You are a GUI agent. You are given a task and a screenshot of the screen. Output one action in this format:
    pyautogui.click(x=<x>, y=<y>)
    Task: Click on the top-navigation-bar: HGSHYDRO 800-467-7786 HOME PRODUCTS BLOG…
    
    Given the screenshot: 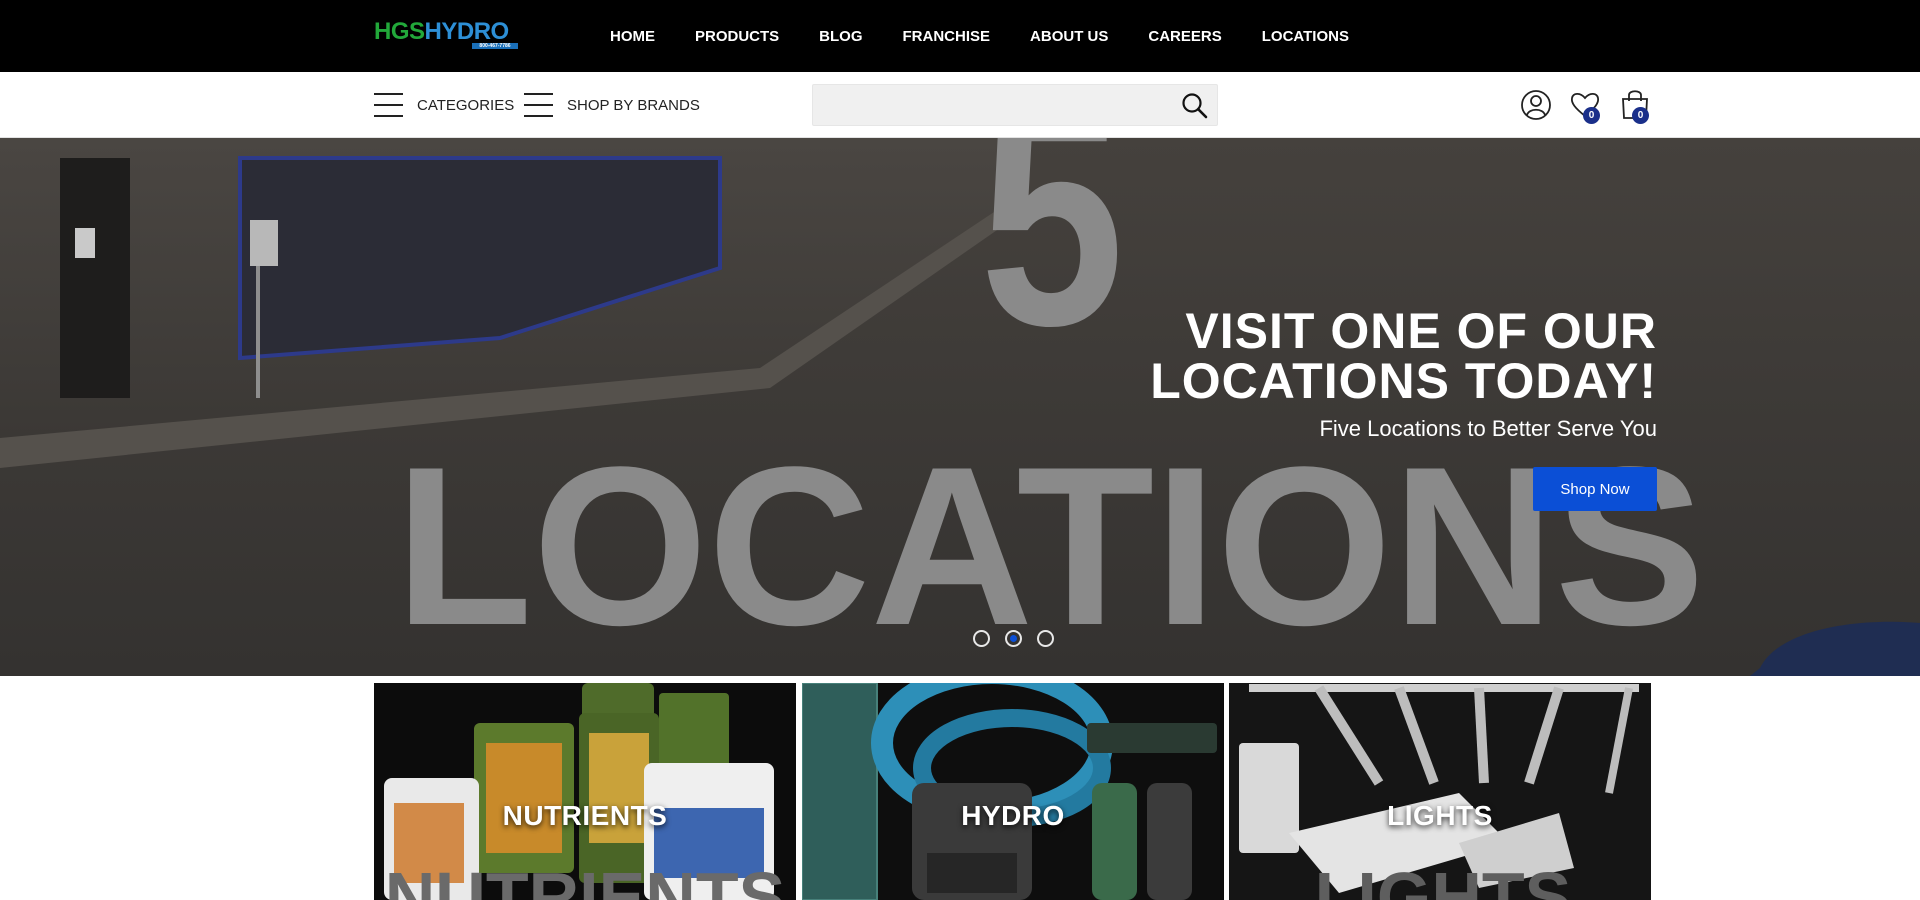 What is the action you would take?
    pyautogui.click(x=960, y=36)
    